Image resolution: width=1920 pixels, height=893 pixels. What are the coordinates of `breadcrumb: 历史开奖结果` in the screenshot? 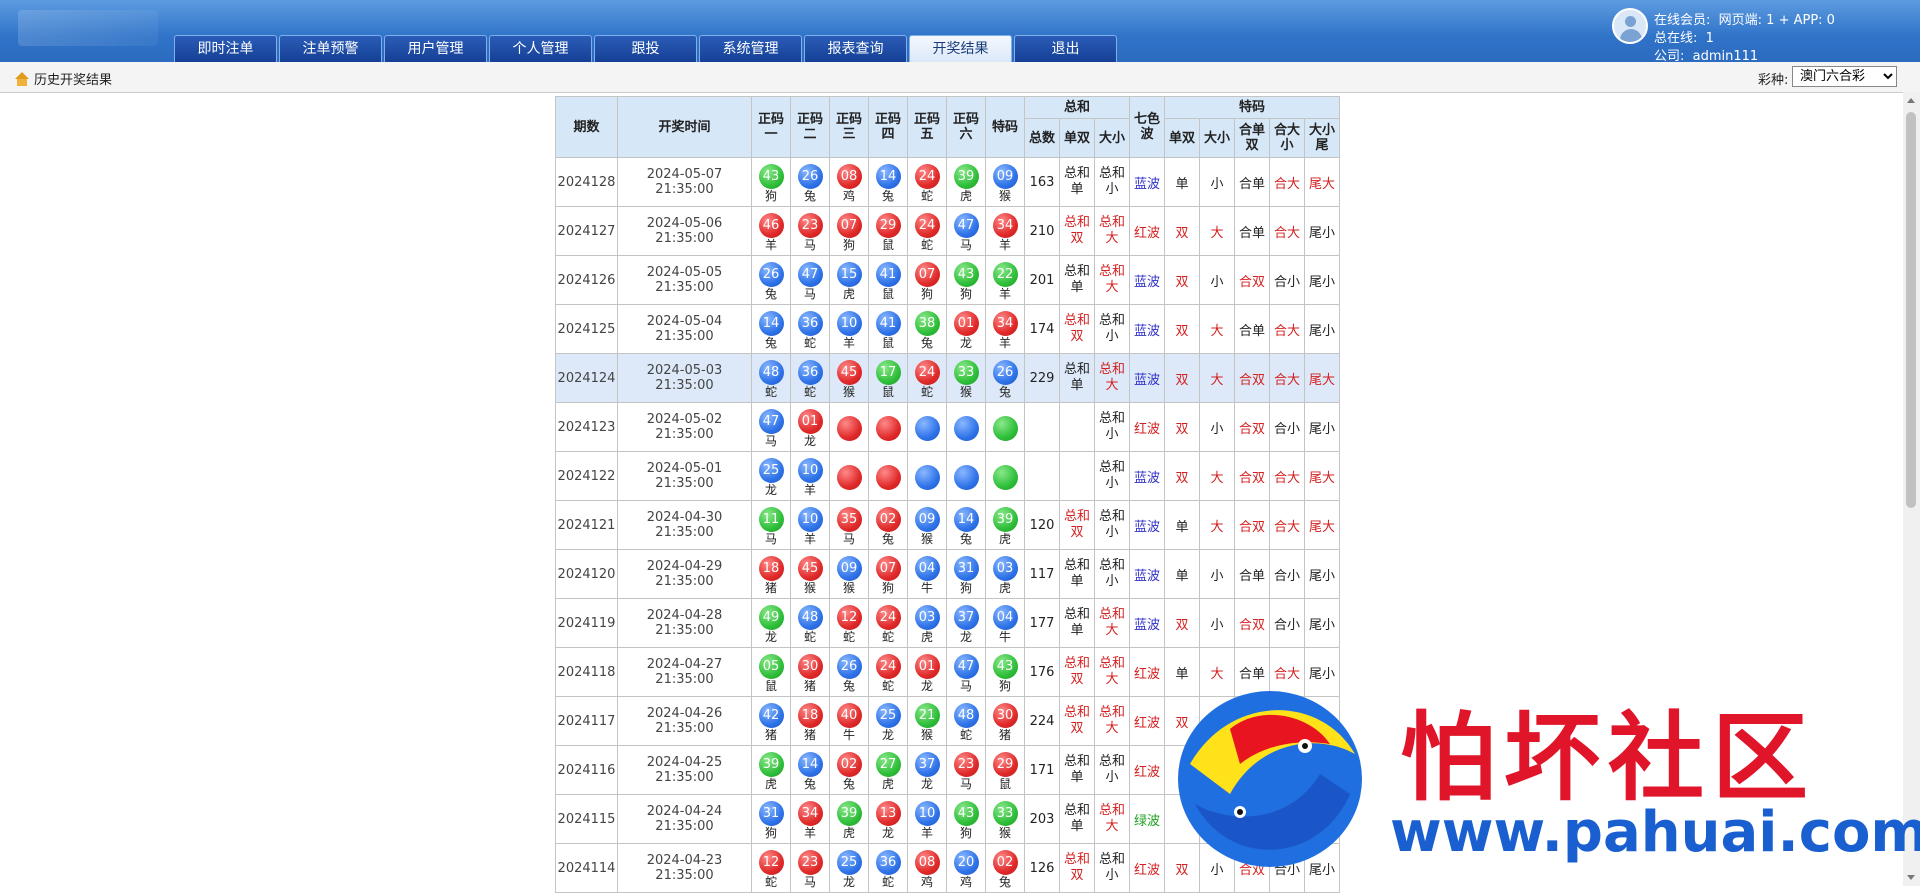 It's located at (63, 78).